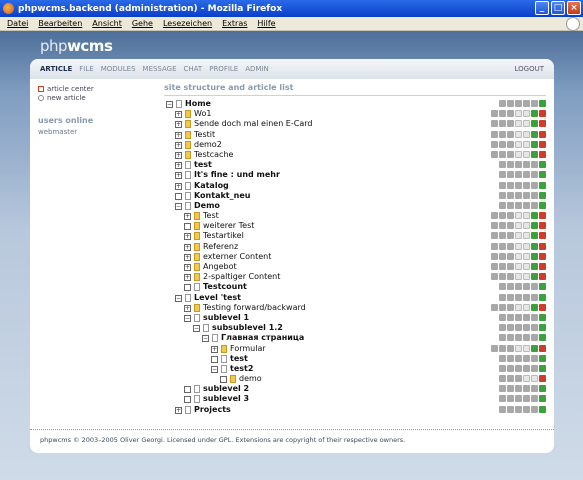 Image resolution: width=583 pixels, height=480 pixels. What do you see at coordinates (241, 277) in the screenshot?
I see `tree-label: 2-spaltiger Content` at bounding box center [241, 277].